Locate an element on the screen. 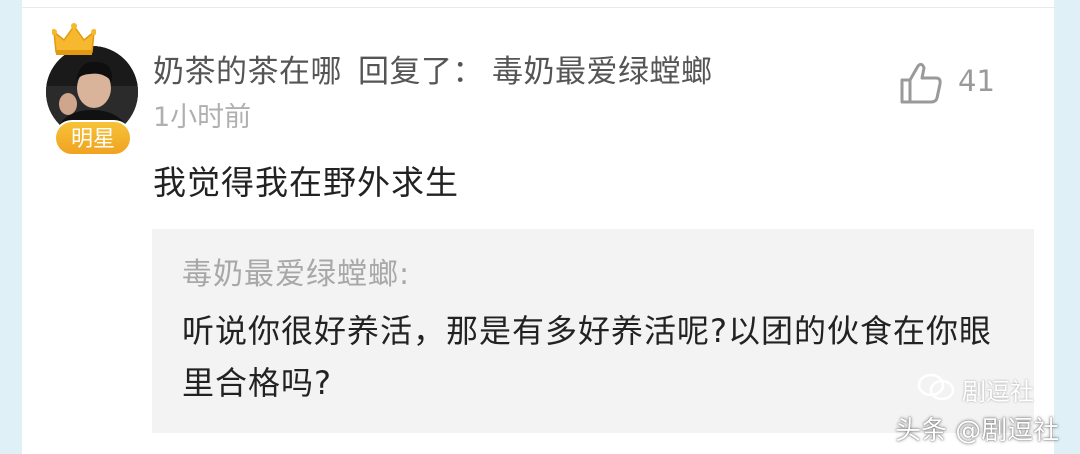 This screenshot has height=454, width=1080. top-divider is located at coordinates (538, 7).